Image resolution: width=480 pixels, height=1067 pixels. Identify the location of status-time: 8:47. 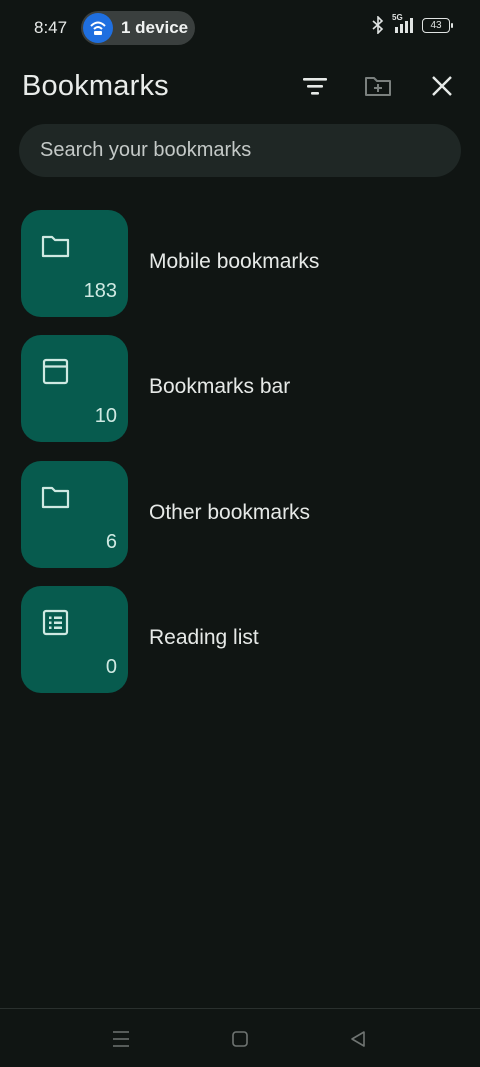
(51, 27).